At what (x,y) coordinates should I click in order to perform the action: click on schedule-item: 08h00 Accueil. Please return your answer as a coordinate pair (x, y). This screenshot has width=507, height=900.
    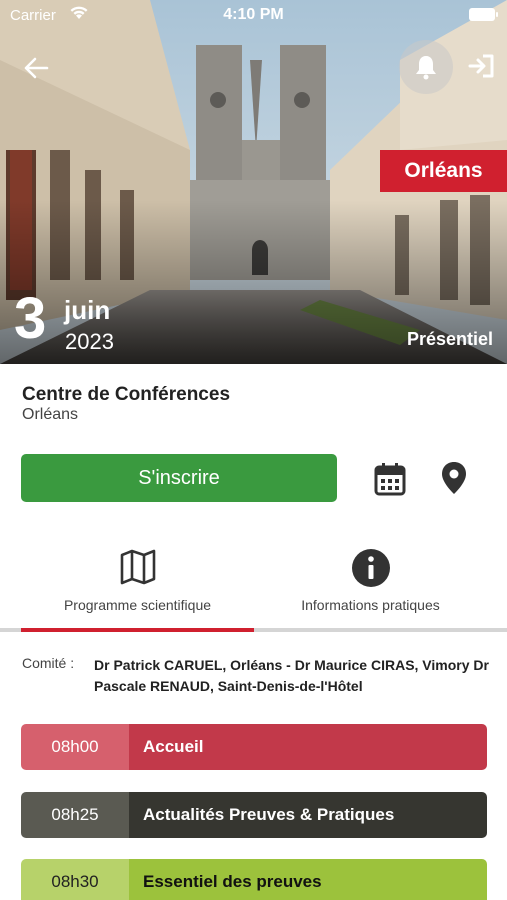
    Looking at the image, I should click on (254, 747).